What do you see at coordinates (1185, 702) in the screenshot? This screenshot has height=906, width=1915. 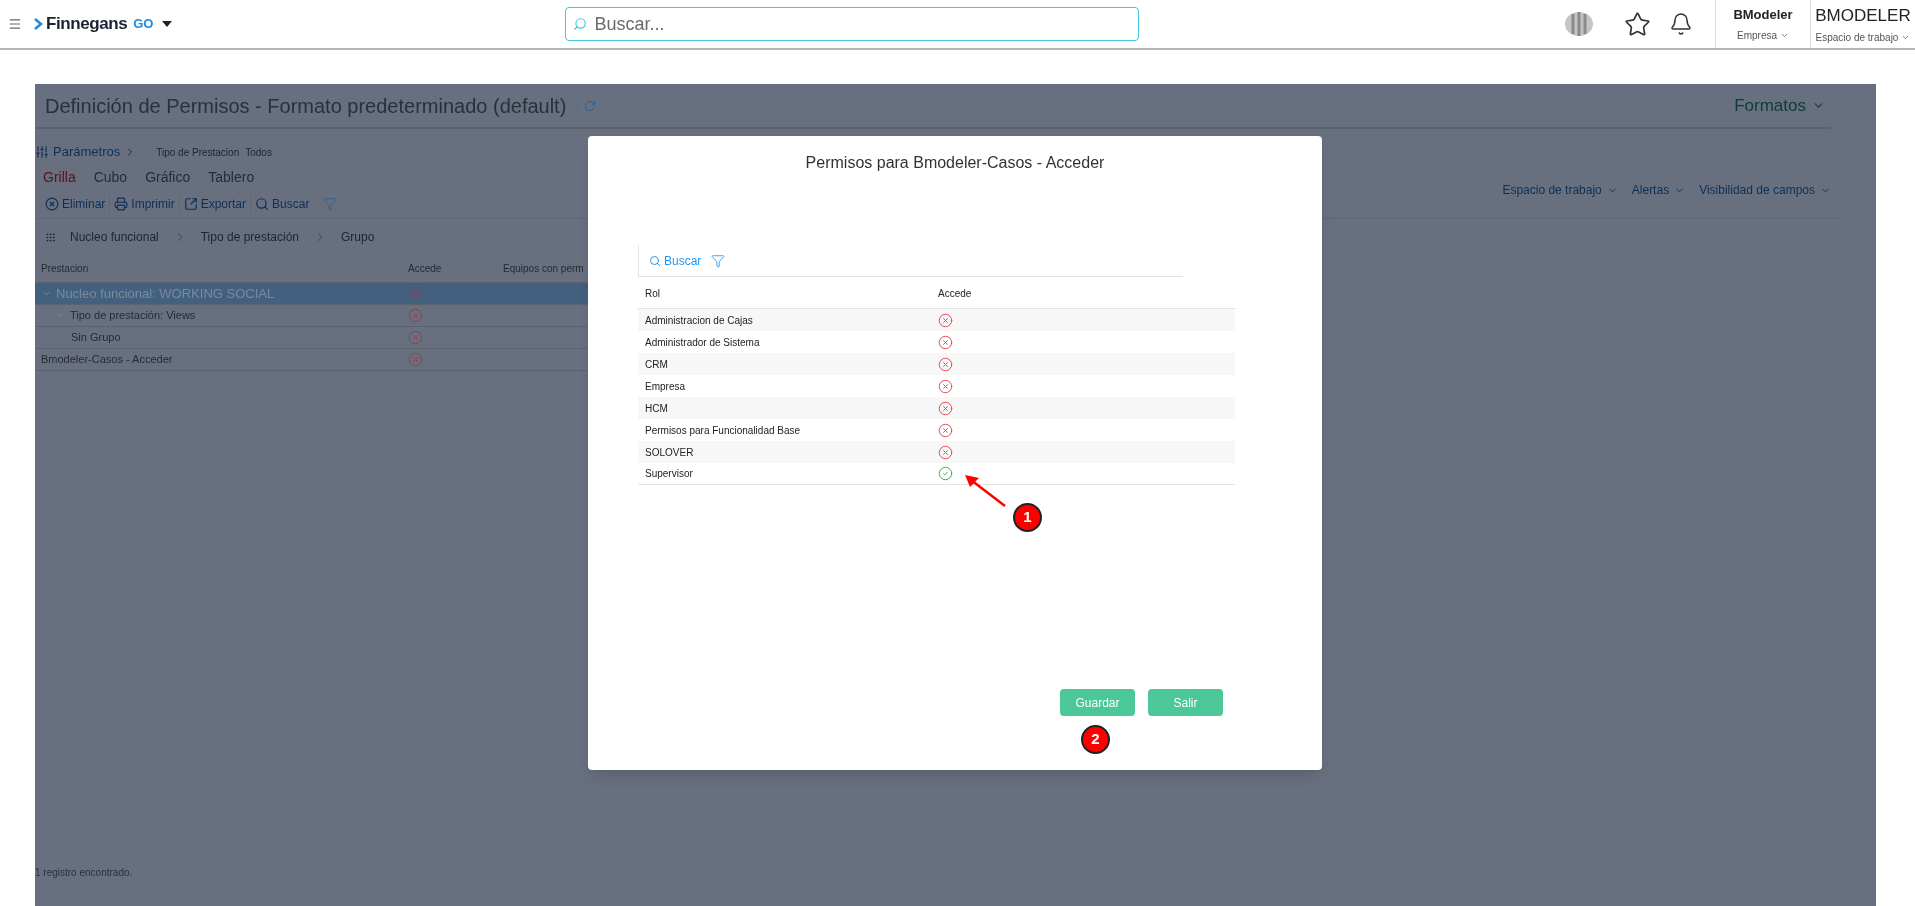 I see `dialog-button: Salir` at bounding box center [1185, 702].